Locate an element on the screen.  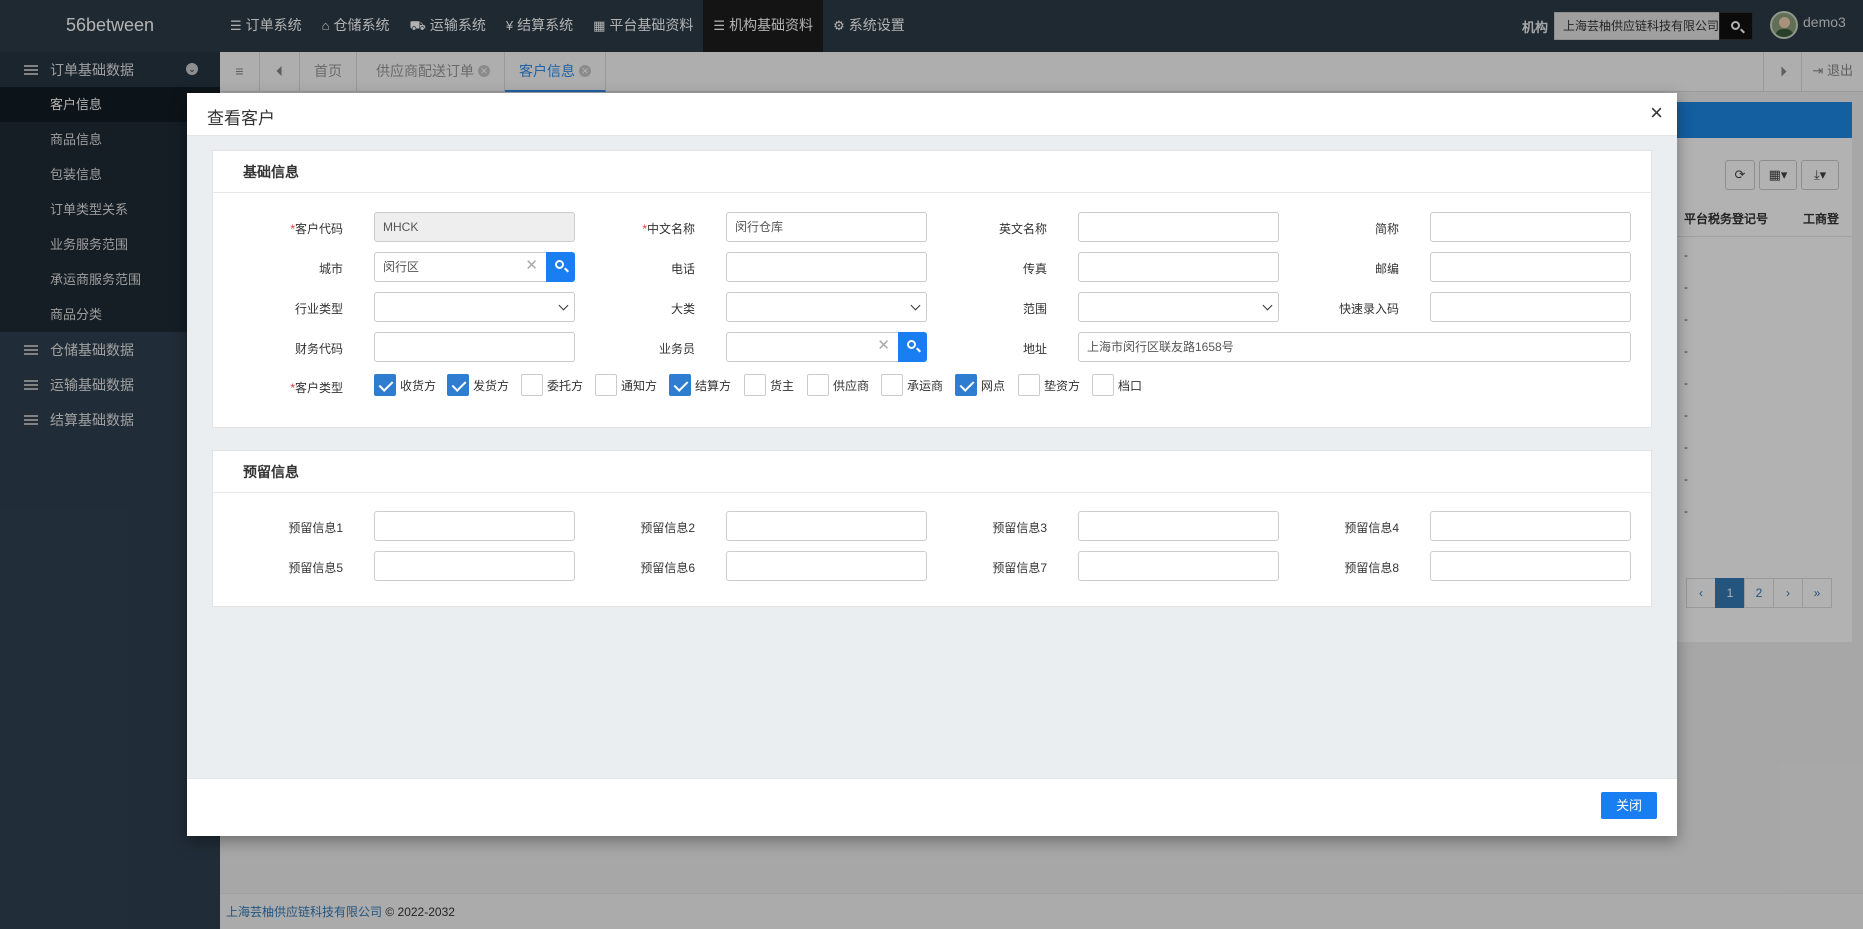
close-icon: × is located at coordinates (1656, 113).